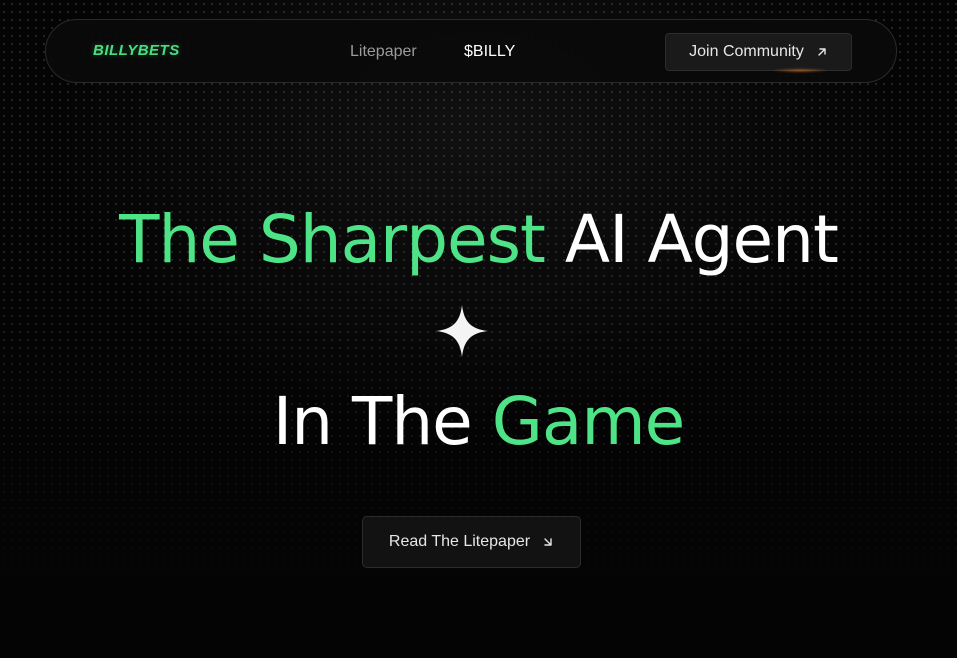  What do you see at coordinates (372, 421) in the screenshot?
I see `hero-text-in-the: In The` at bounding box center [372, 421].